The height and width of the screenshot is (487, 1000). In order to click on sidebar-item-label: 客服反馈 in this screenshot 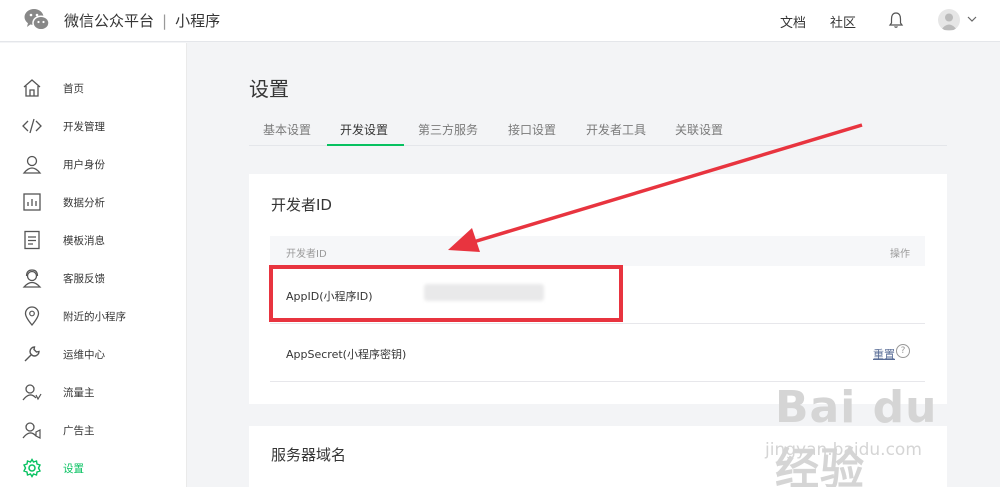, I will do `click(84, 278)`.